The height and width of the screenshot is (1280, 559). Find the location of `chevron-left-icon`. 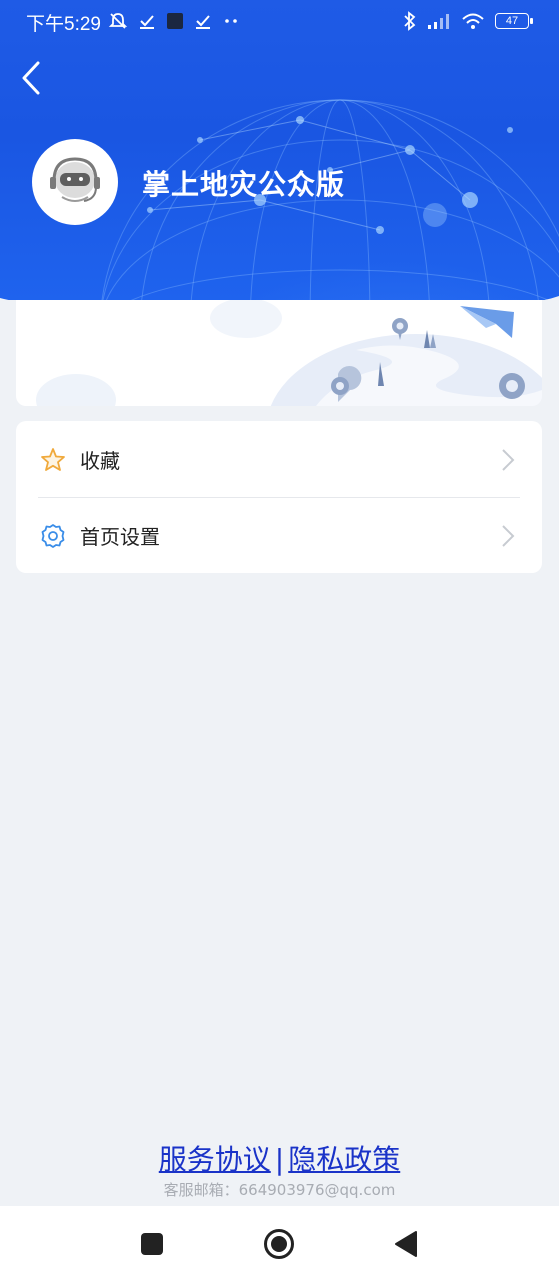

chevron-left-icon is located at coordinates (31, 78).